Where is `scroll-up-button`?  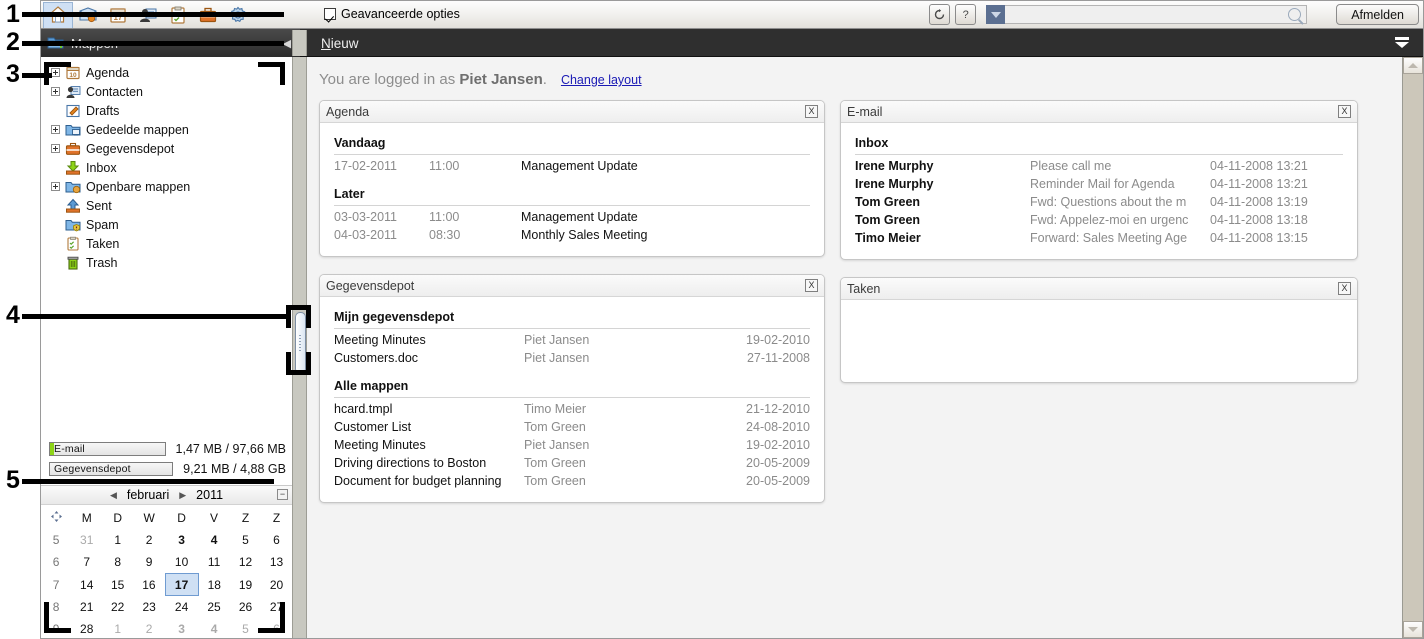 scroll-up-button is located at coordinates (1413, 65).